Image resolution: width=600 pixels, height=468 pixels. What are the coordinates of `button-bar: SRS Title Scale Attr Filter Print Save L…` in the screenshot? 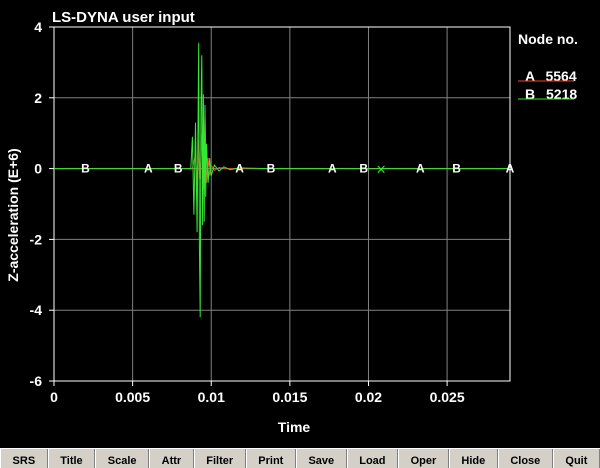 It's located at (300, 458).